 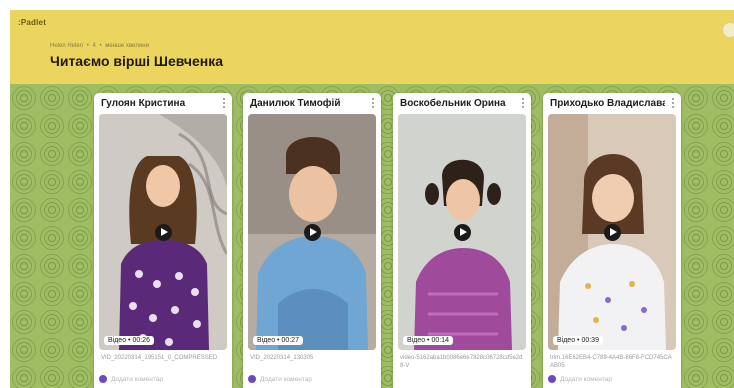 I want to click on video-thumbnail: Відео • 00:26, so click(x=163, y=232).